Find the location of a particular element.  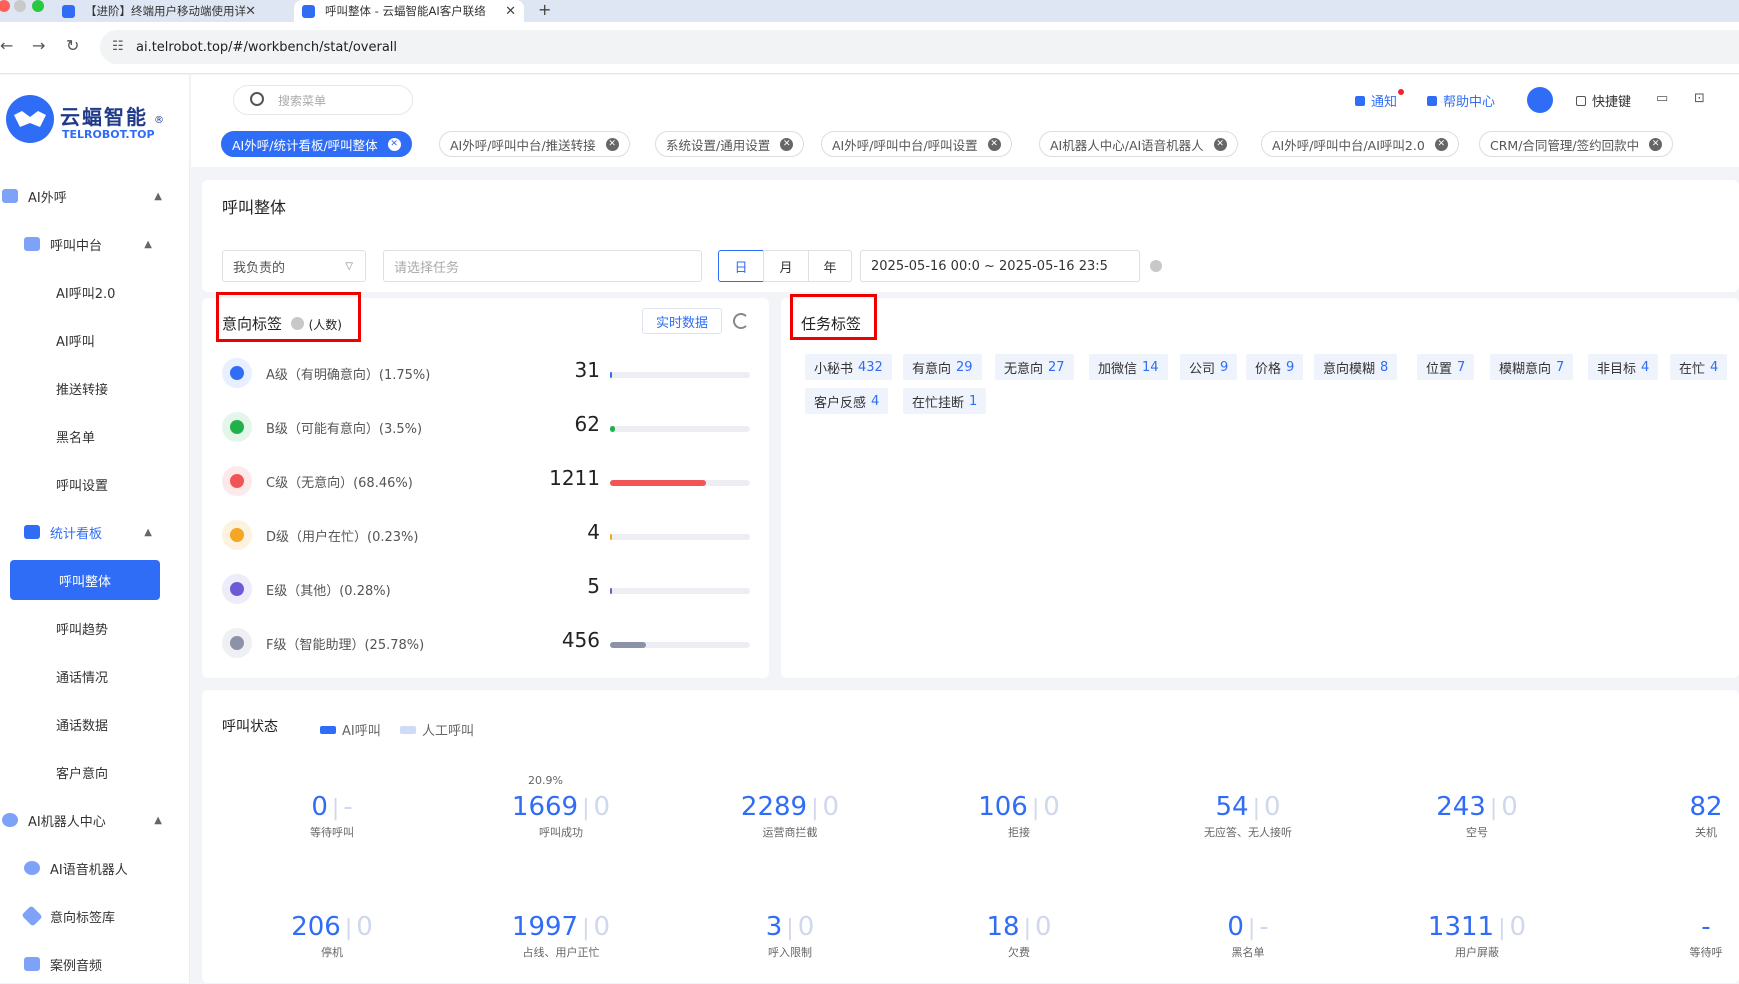

task-tag-chip: 模糊意向 7 is located at coordinates (1532, 367).